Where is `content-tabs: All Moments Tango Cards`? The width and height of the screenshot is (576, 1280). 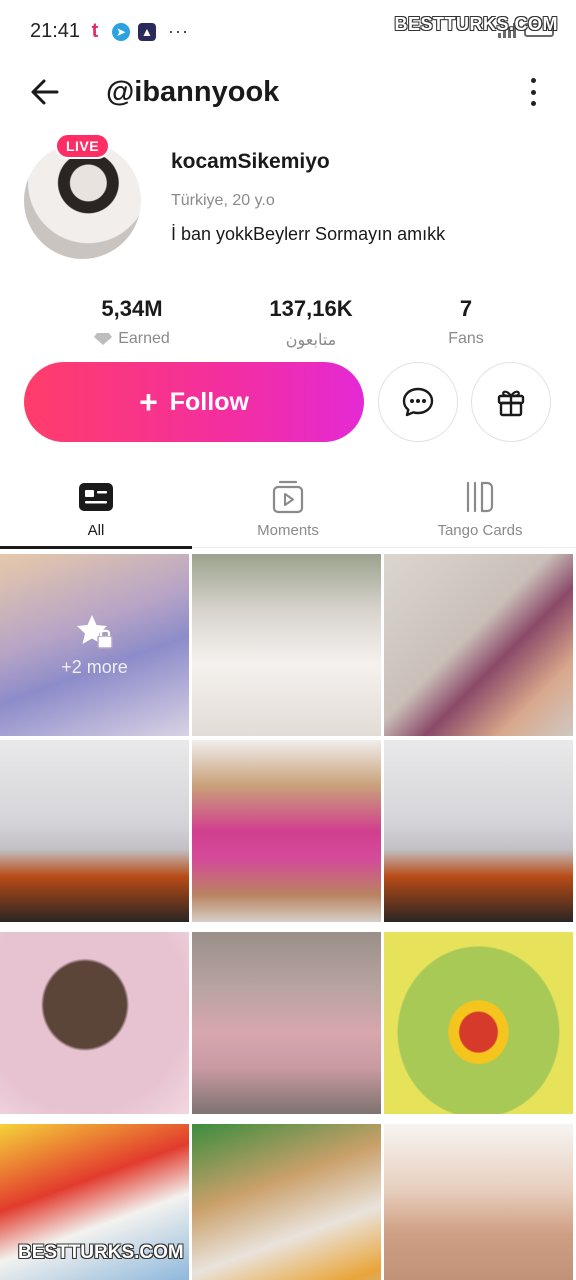
content-tabs: All Moments Tango Cards is located at coordinates (288, 509).